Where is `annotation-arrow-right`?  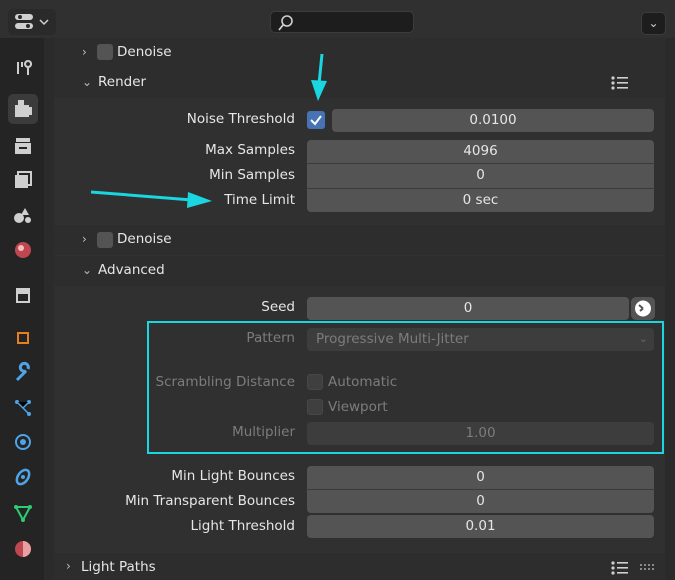
annotation-arrow-right is located at coordinates (151, 199).